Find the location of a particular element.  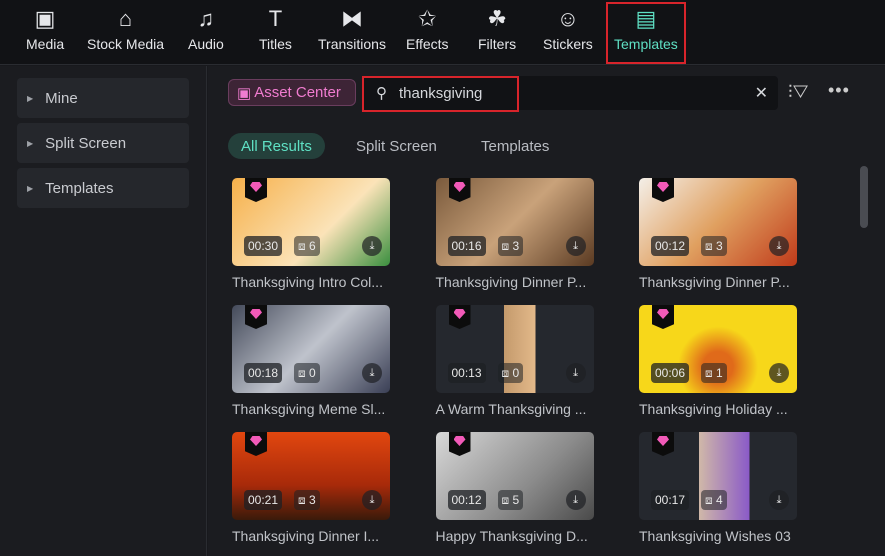

more-icon: ••• is located at coordinates (839, 90).